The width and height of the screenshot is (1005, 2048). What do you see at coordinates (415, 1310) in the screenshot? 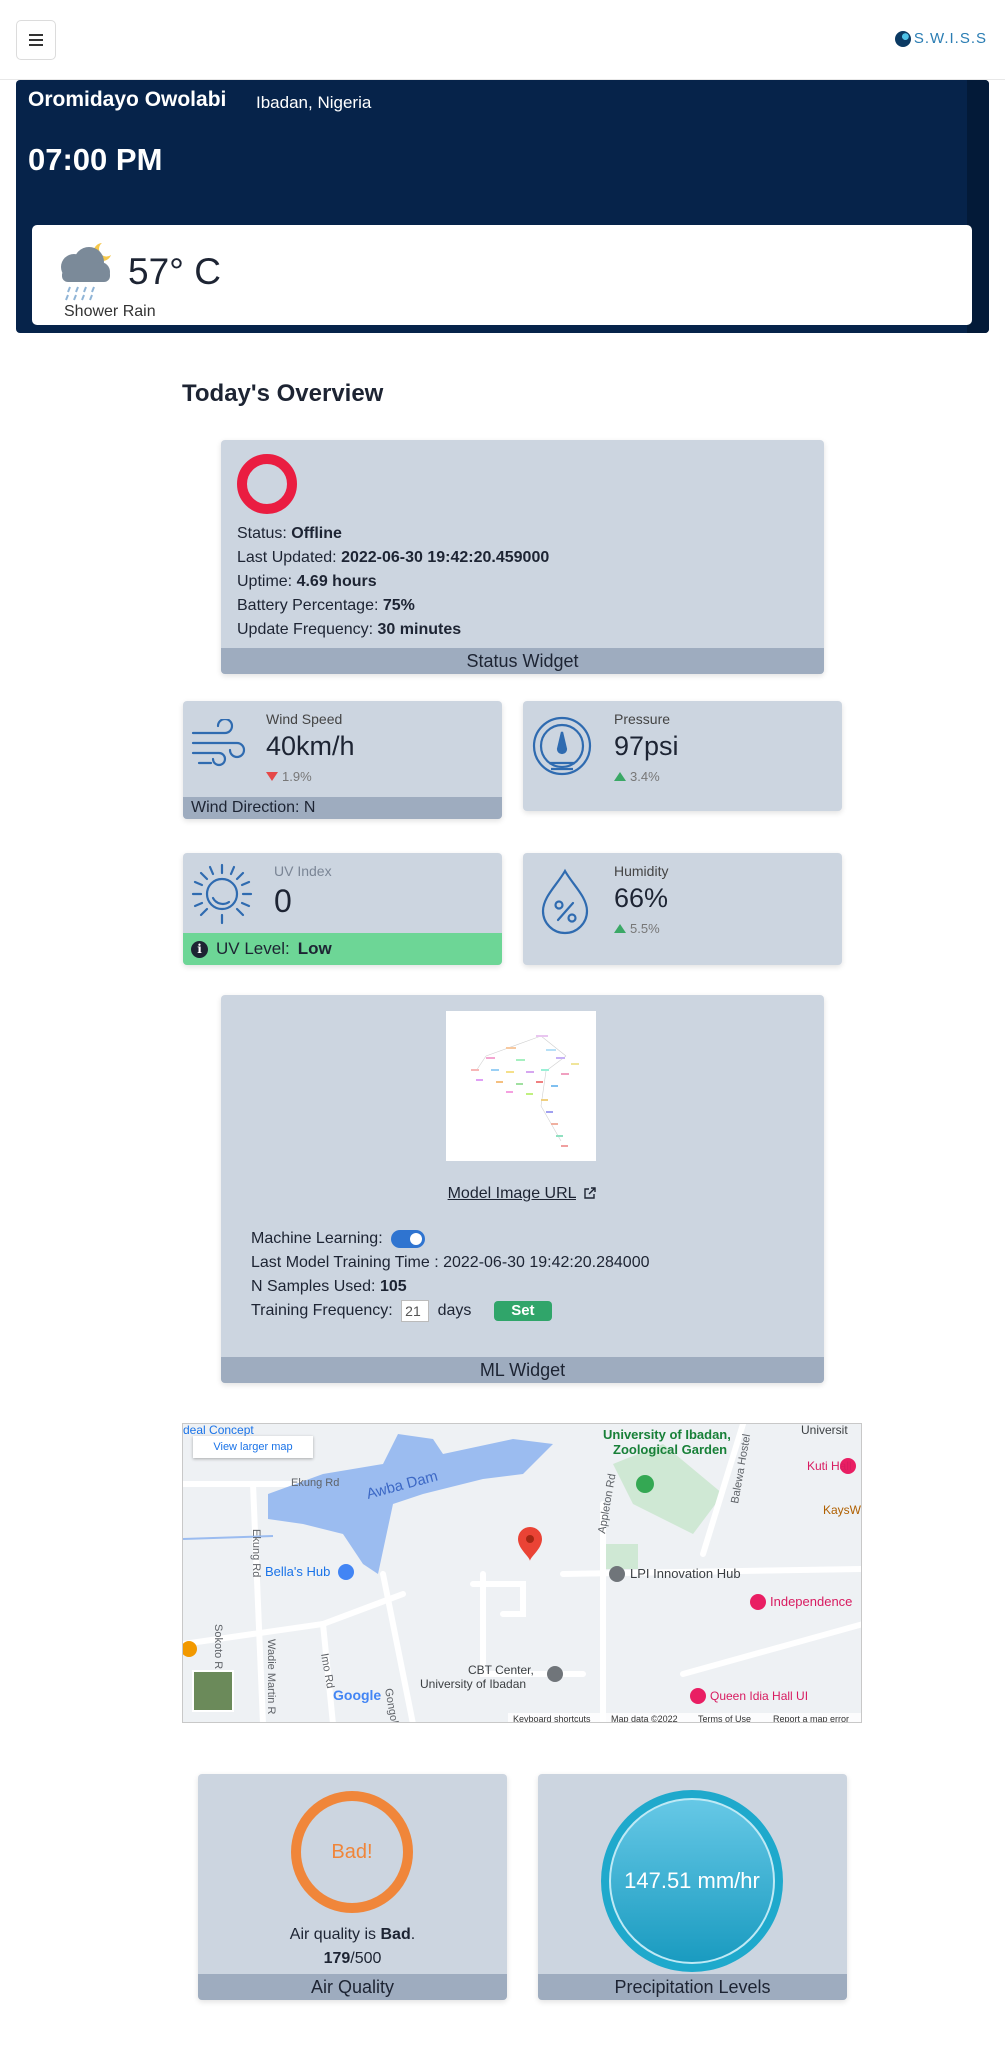
I see `training-frequency-input: 21` at bounding box center [415, 1310].